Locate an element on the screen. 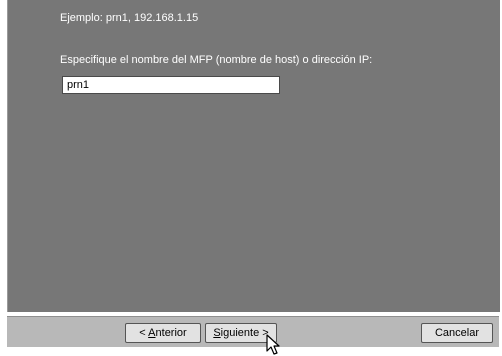 The height and width of the screenshot is (356, 502). cancel-button: Cancelar is located at coordinates (457, 333).